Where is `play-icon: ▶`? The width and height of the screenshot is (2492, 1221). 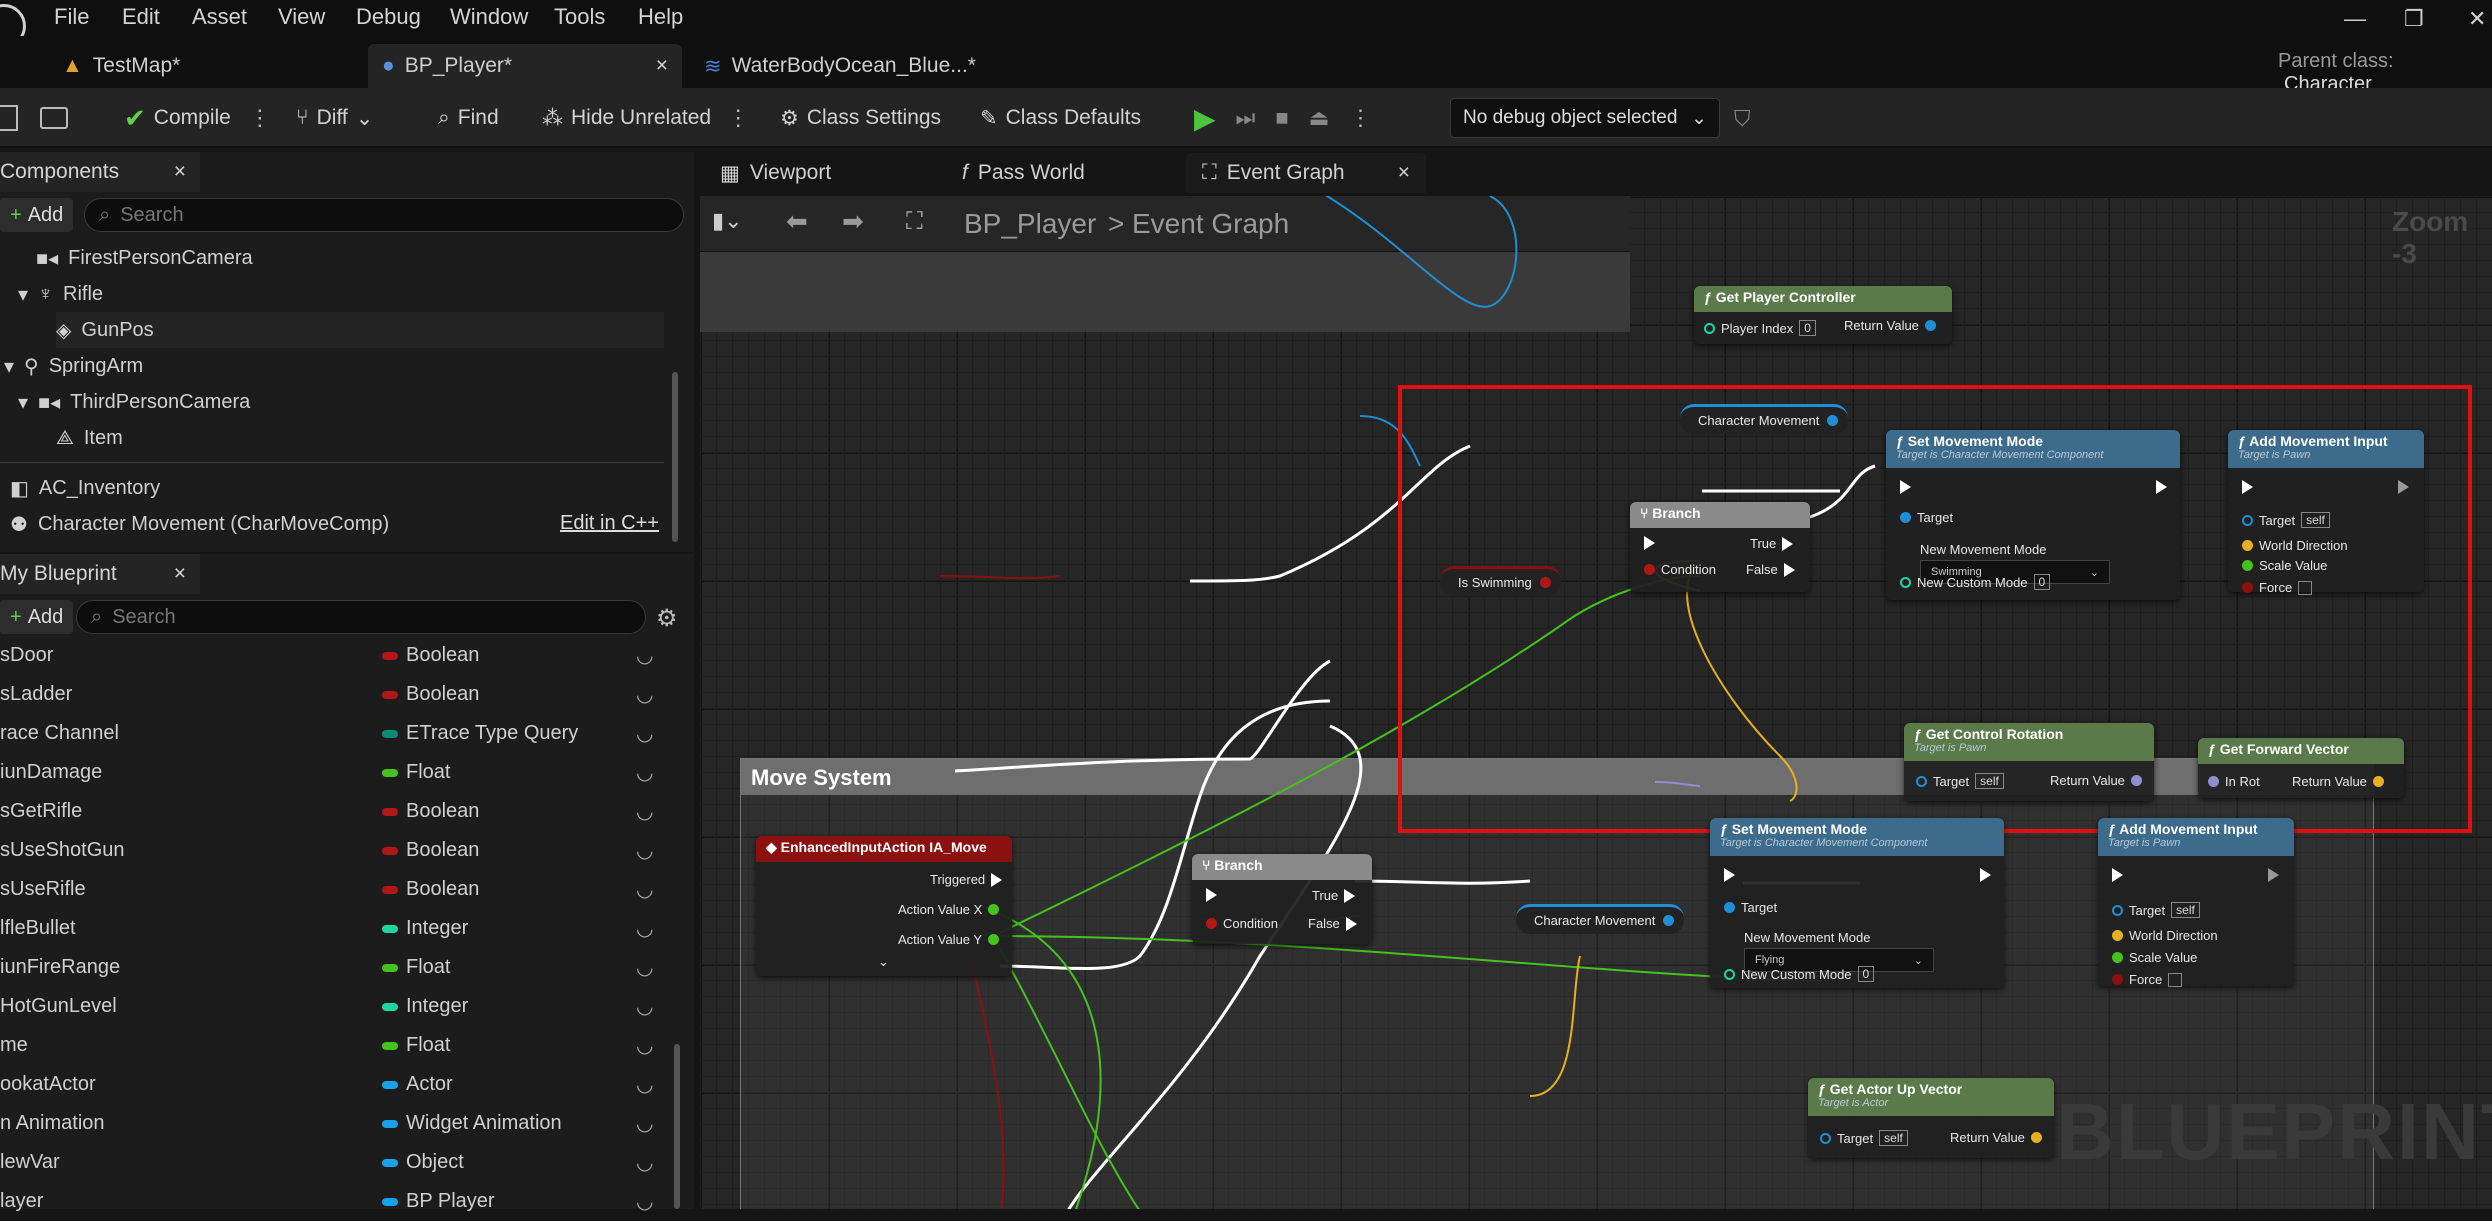 play-icon: ▶ is located at coordinates (1205, 118).